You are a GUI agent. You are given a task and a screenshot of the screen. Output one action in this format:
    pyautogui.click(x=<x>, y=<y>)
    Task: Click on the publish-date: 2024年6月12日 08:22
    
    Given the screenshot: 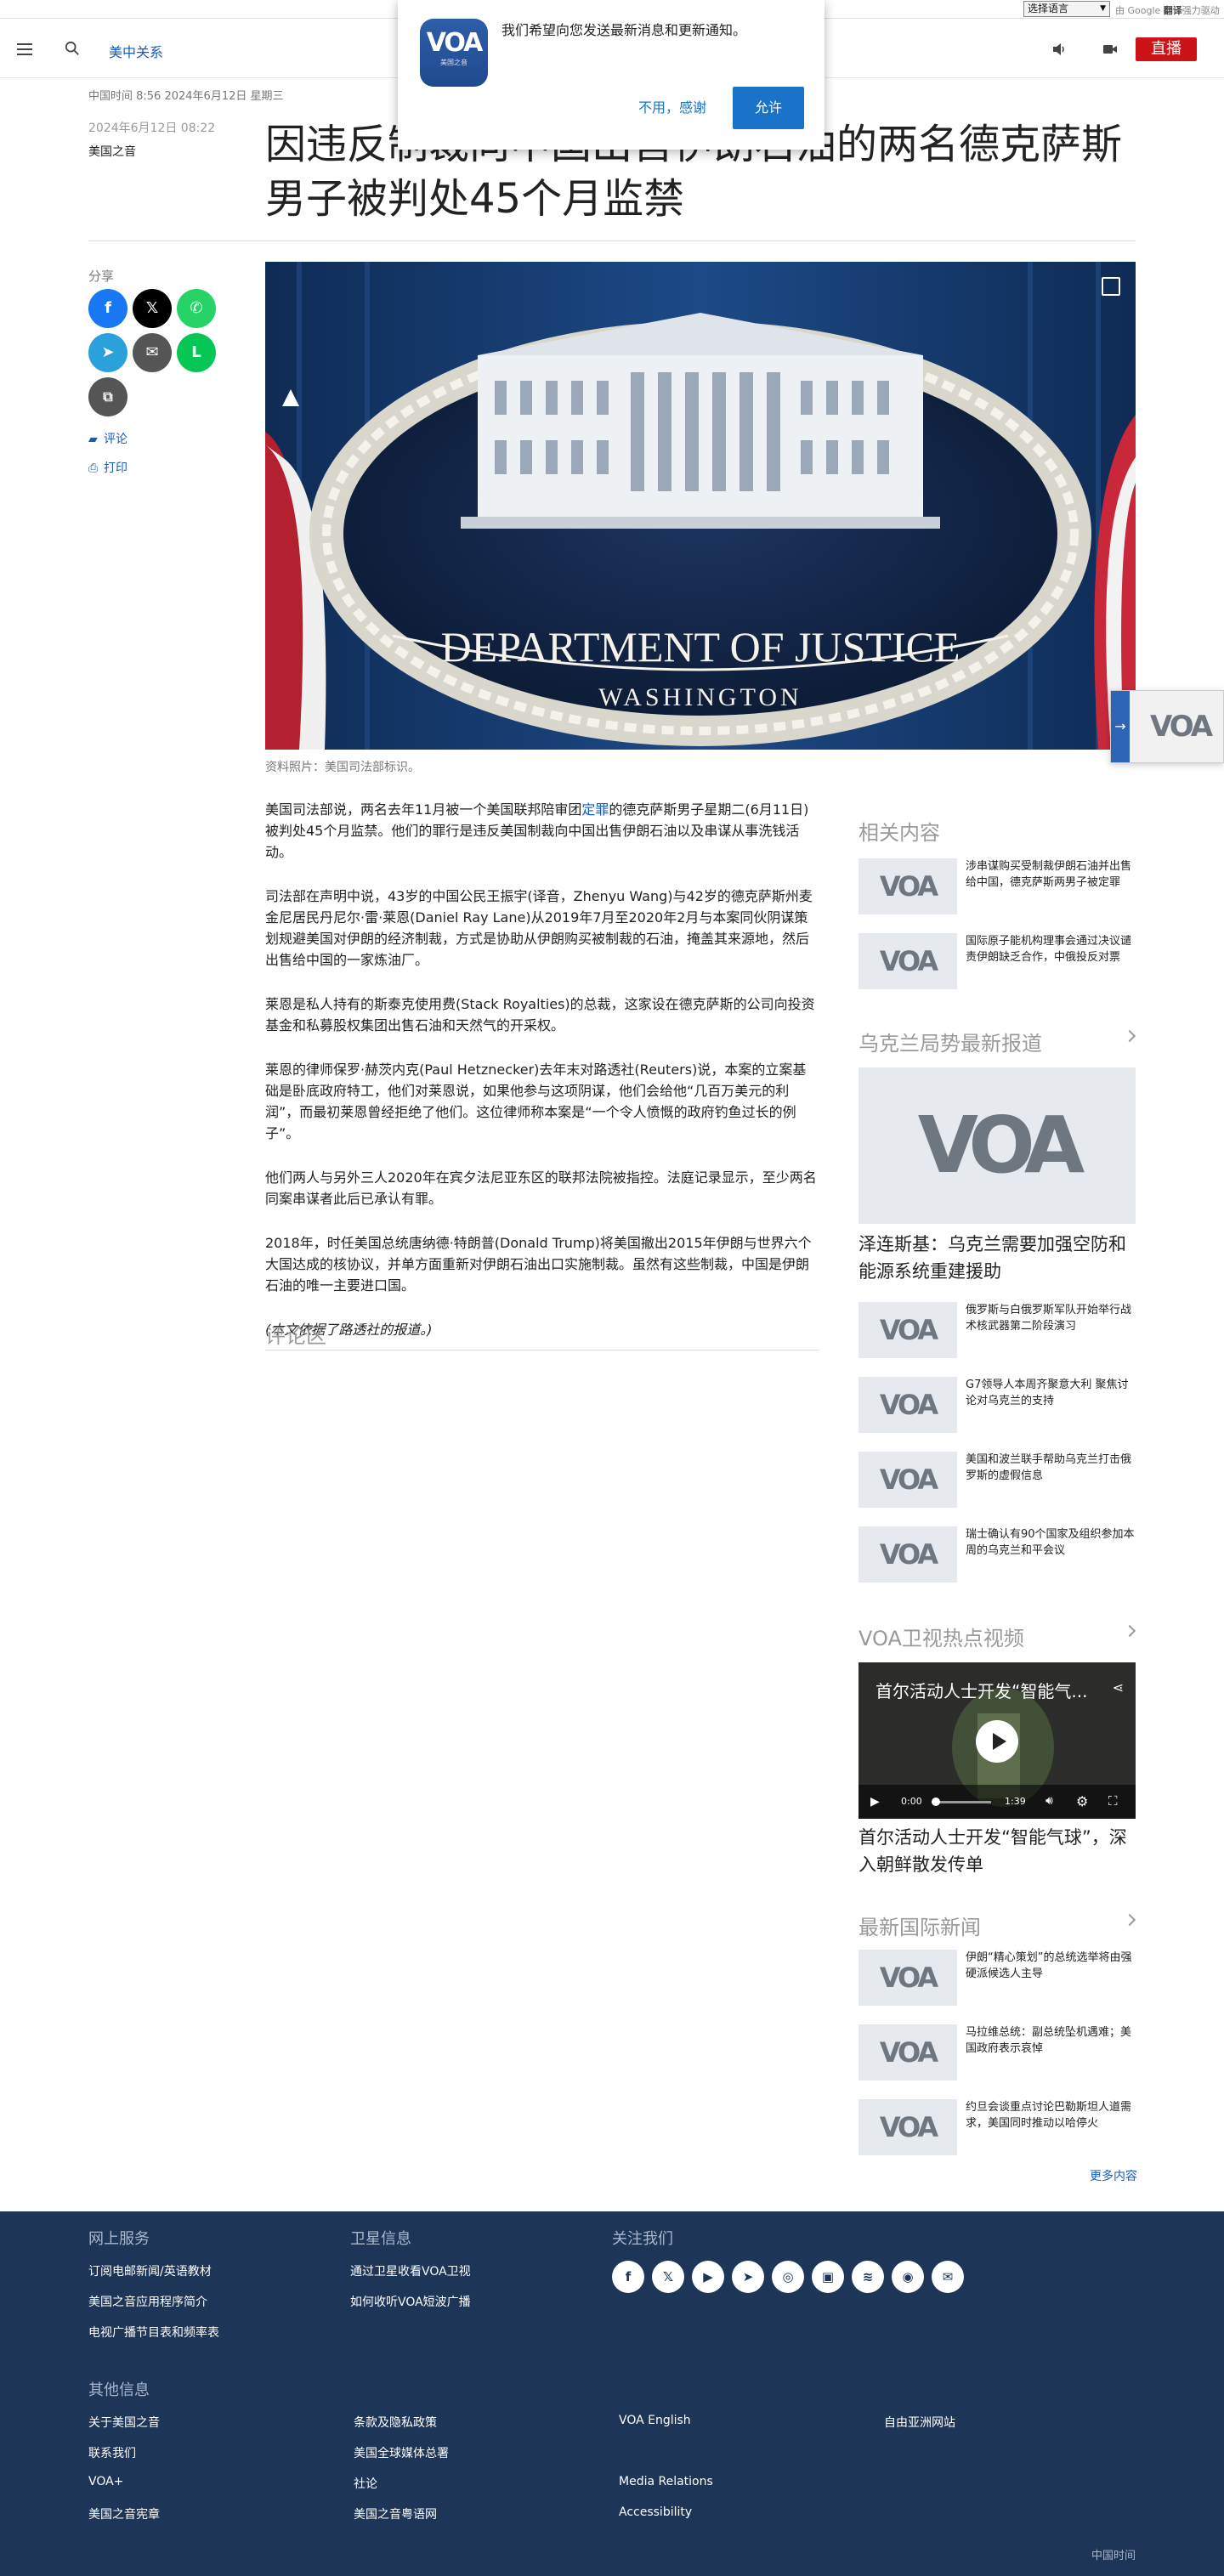 What is the action you would take?
    pyautogui.click(x=152, y=128)
    